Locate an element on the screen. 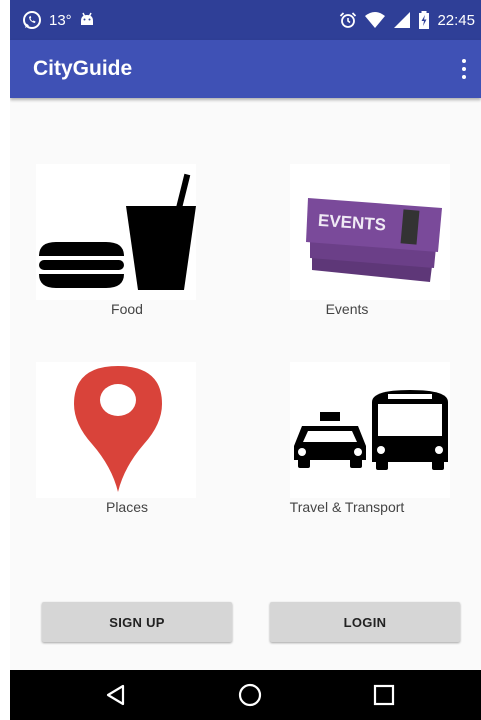  android-icon is located at coordinates (86, 18).